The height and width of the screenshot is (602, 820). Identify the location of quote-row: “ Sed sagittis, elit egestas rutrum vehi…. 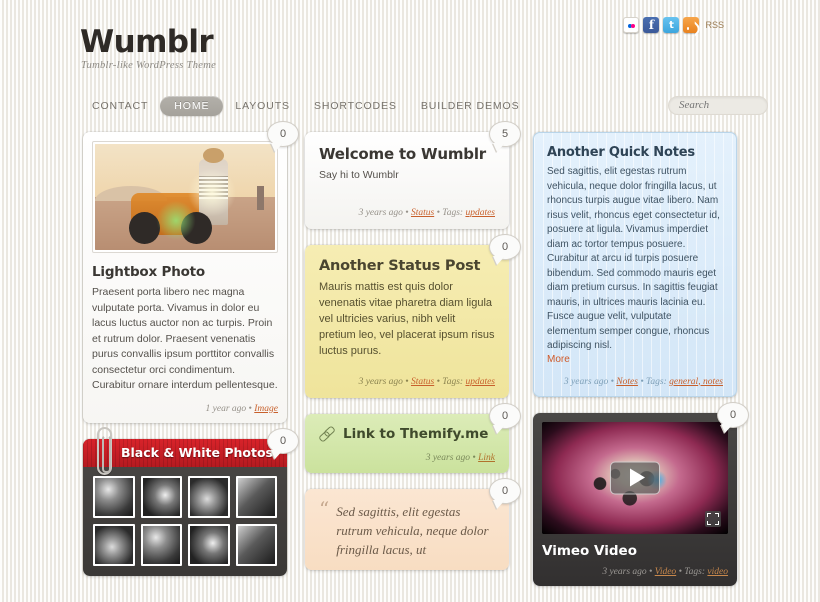
(407, 527).